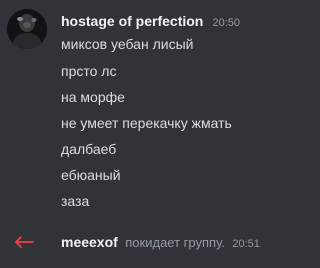 This screenshot has height=268, width=320. I want to click on system-message-text: meeexof покидает группу. 20:51, so click(160, 243).